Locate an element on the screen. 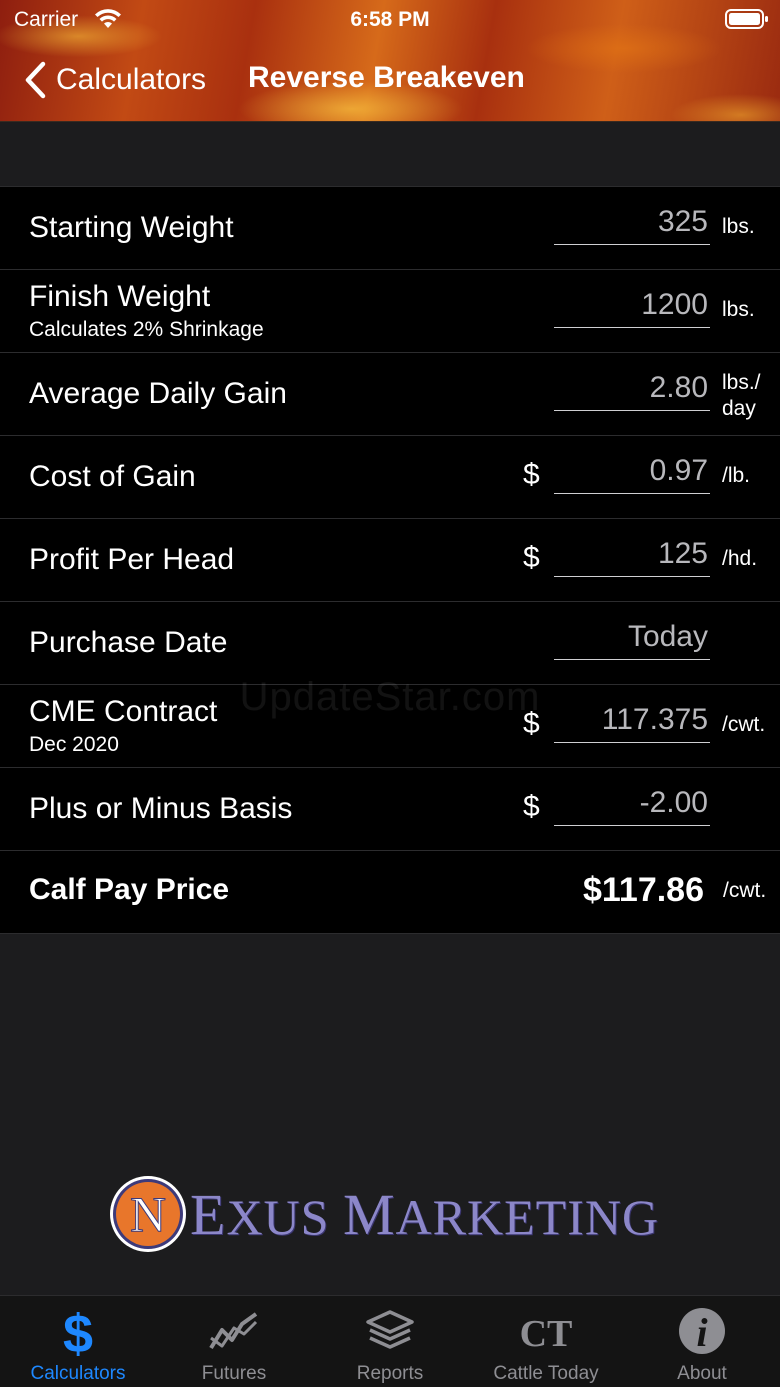 The height and width of the screenshot is (1387, 780). starting-weight-row: Starting Weight lbs. is located at coordinates (390, 228).